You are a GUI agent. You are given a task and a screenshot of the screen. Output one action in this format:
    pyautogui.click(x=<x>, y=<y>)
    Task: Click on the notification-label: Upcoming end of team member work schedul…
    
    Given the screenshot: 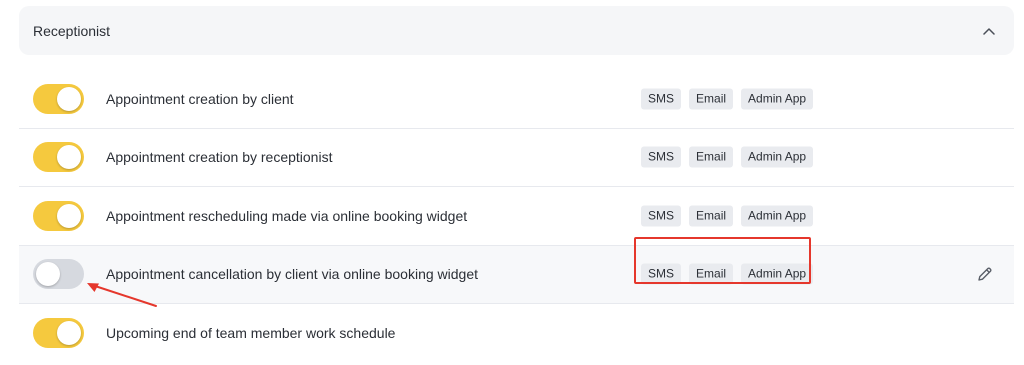 What is the action you would take?
    pyautogui.click(x=251, y=333)
    